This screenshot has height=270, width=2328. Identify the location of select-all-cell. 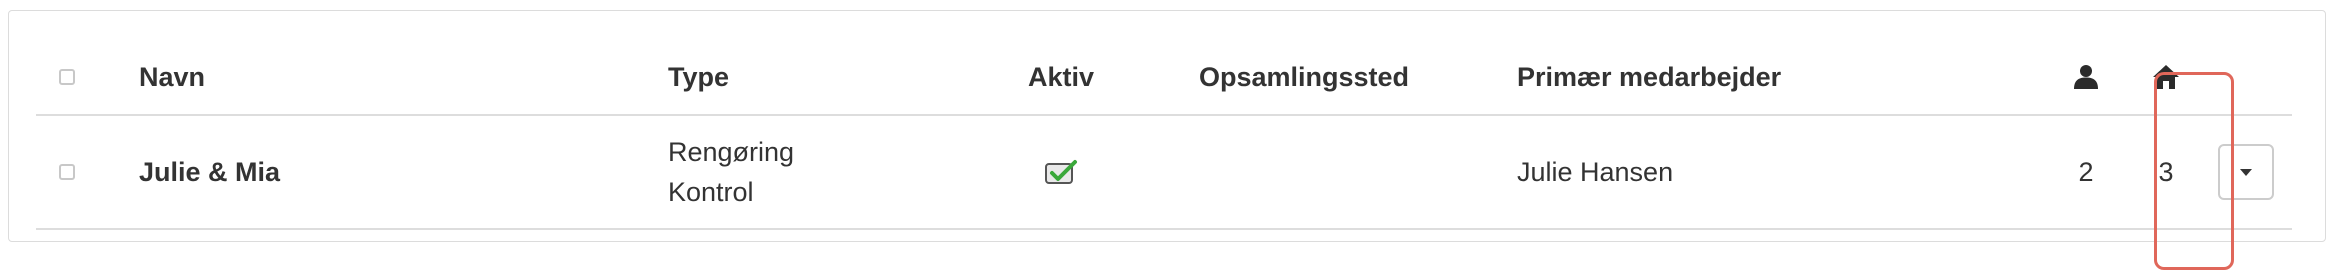
(71, 77).